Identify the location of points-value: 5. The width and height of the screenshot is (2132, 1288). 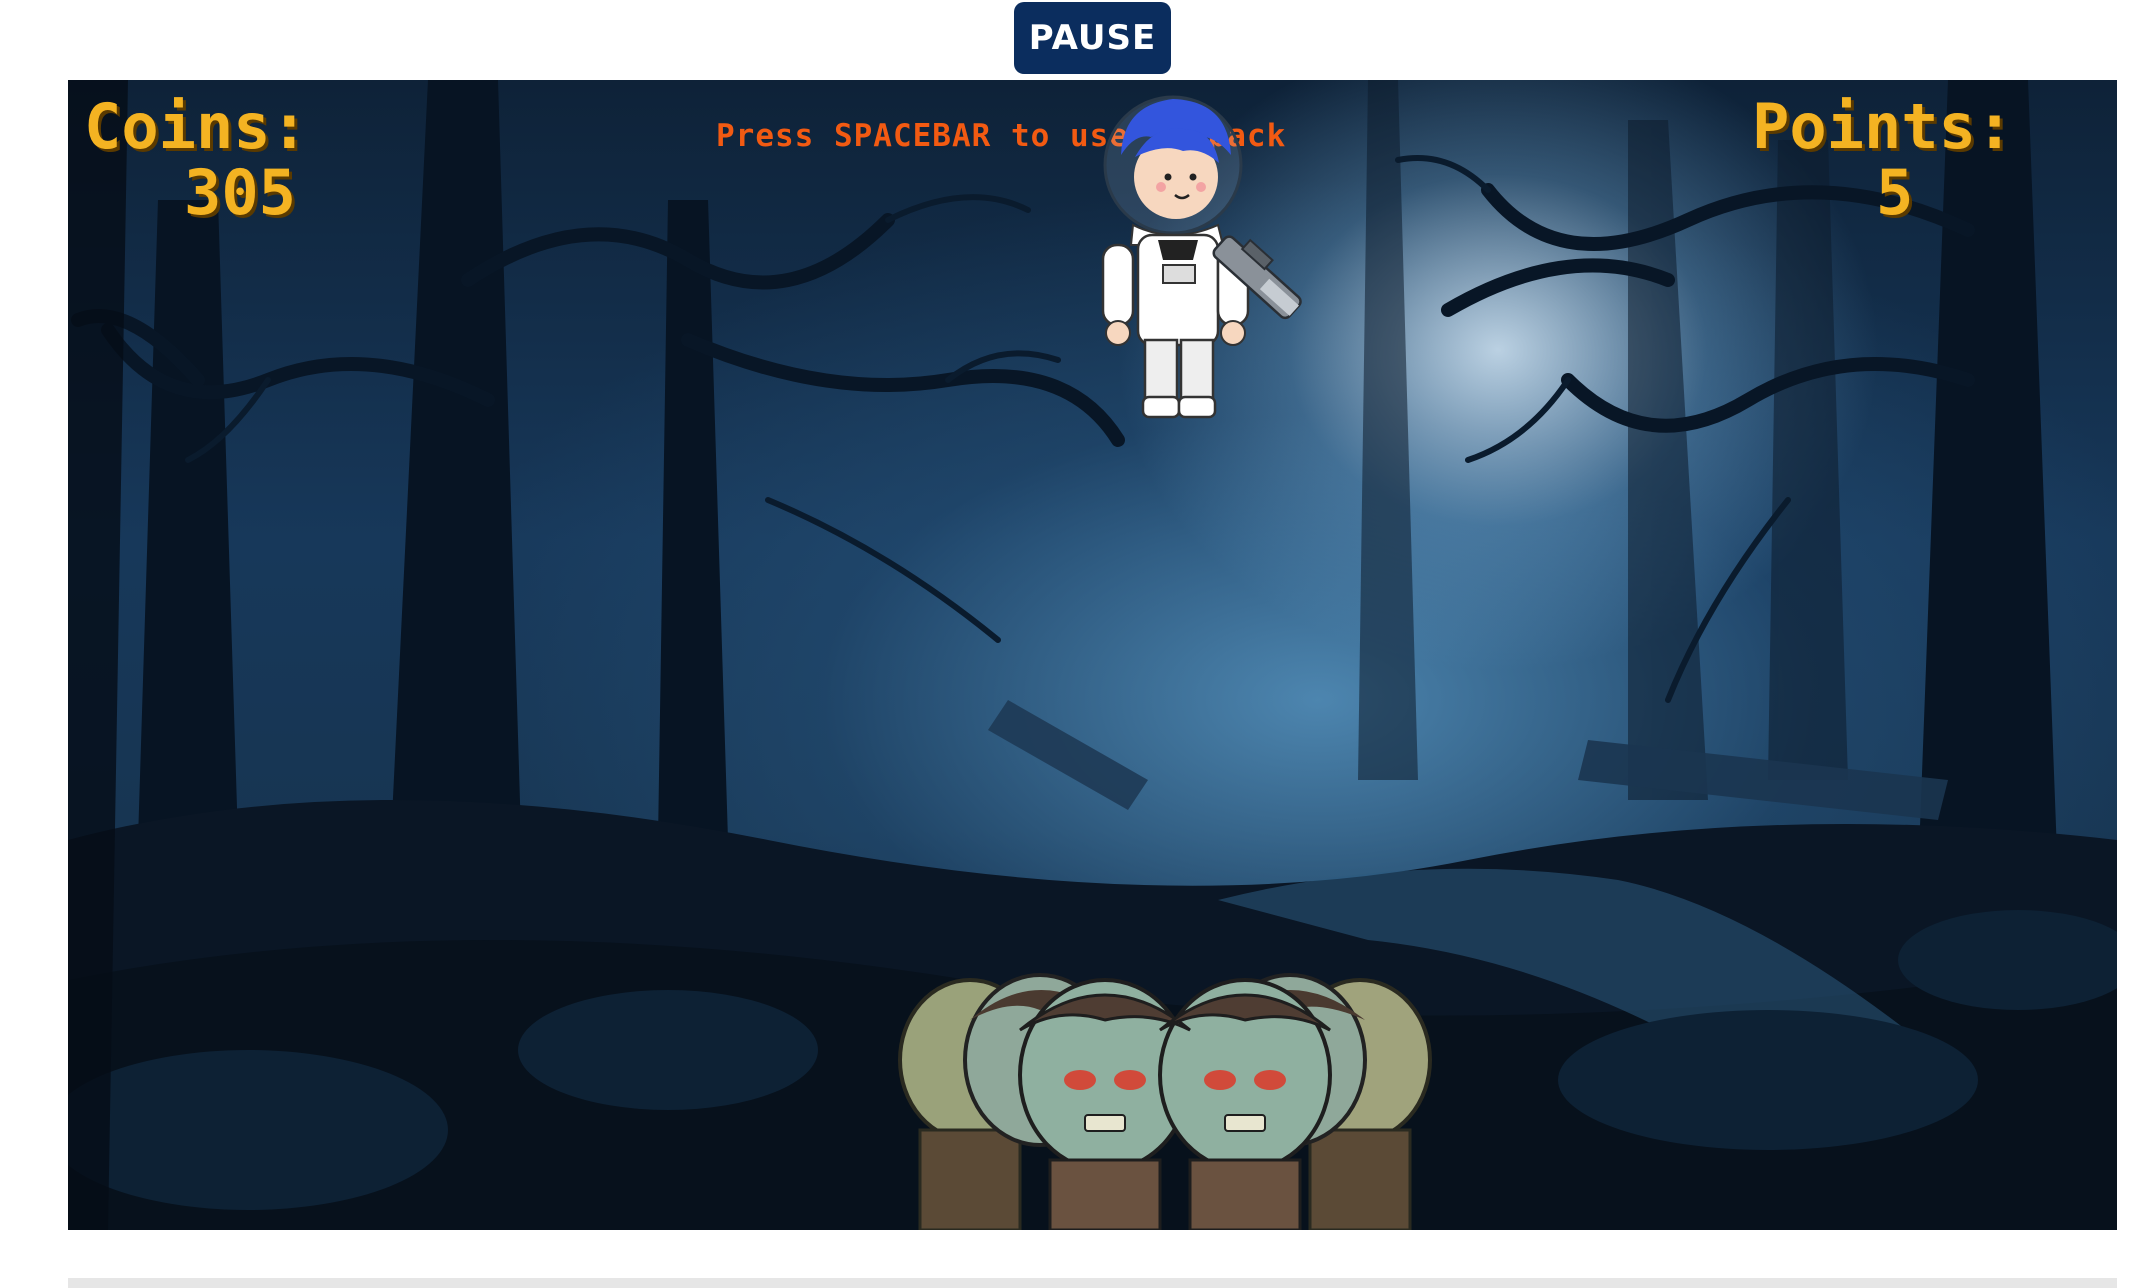
(1895, 192).